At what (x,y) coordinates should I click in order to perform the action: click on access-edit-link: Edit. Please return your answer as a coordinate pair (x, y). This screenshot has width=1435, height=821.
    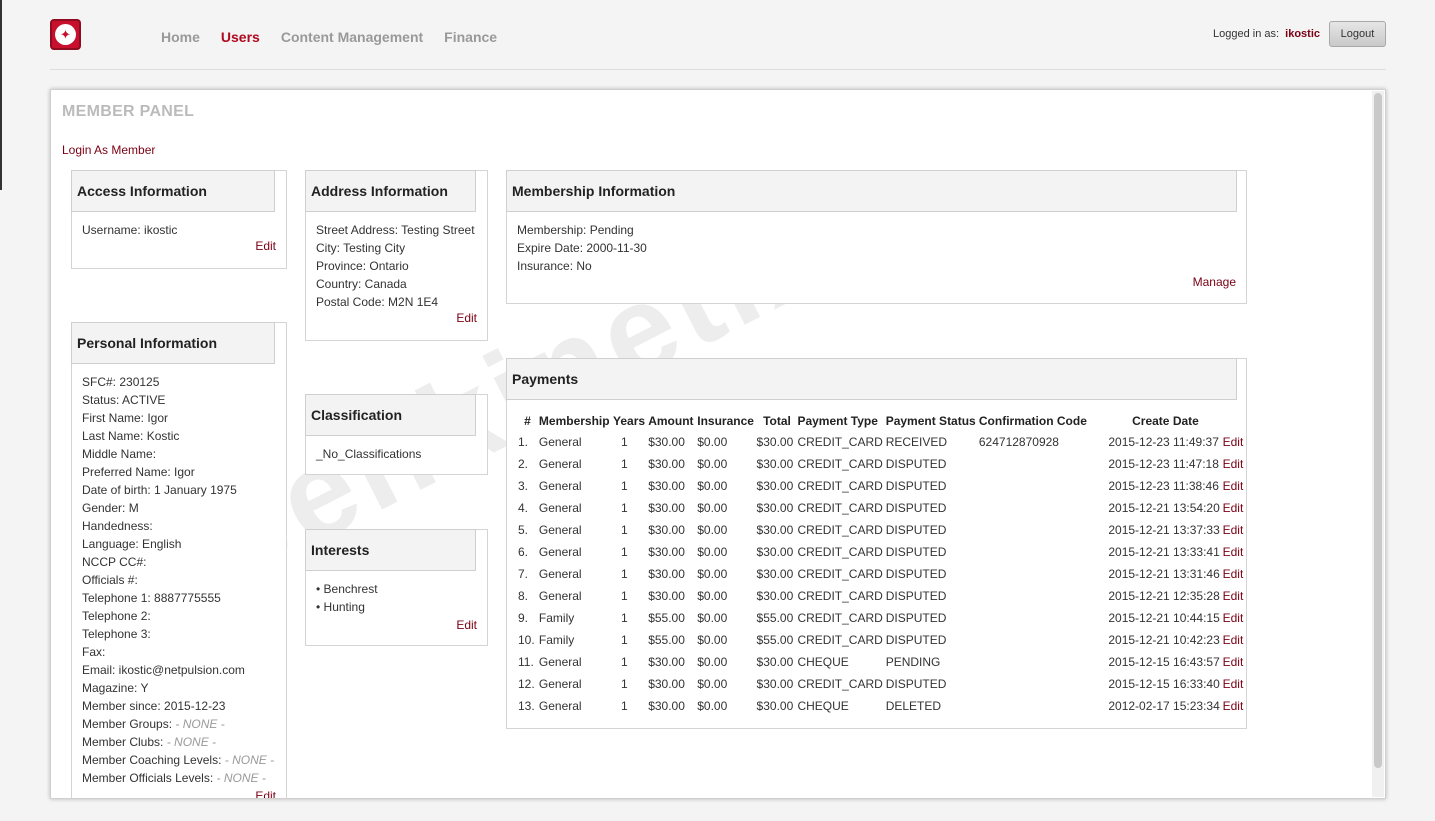
    Looking at the image, I should click on (265, 246).